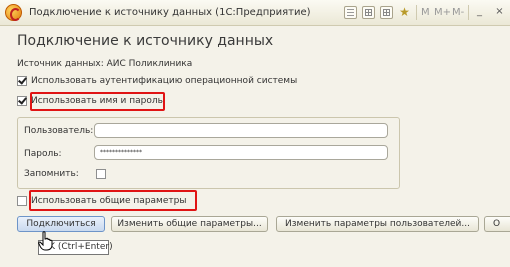 The image size is (510, 267). I want to click on data-source-label: Источник данных: АИС Поликлиника, so click(105, 64).